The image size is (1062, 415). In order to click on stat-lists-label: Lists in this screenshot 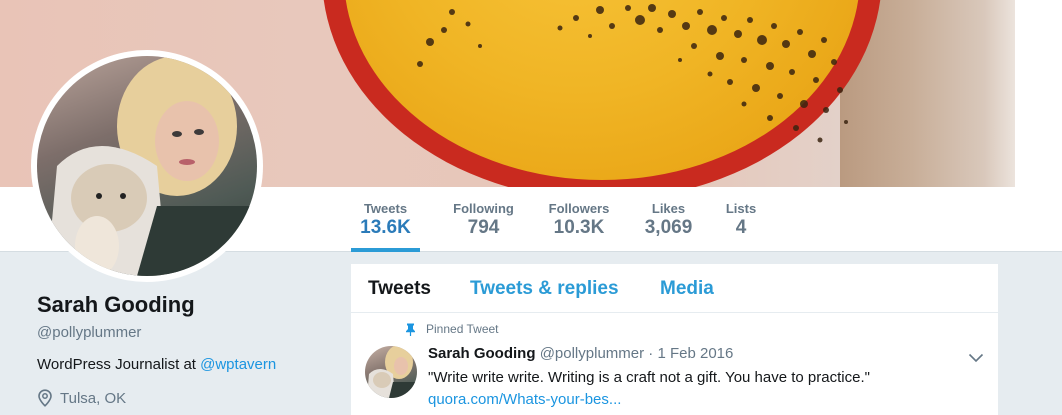, I will do `click(741, 208)`.